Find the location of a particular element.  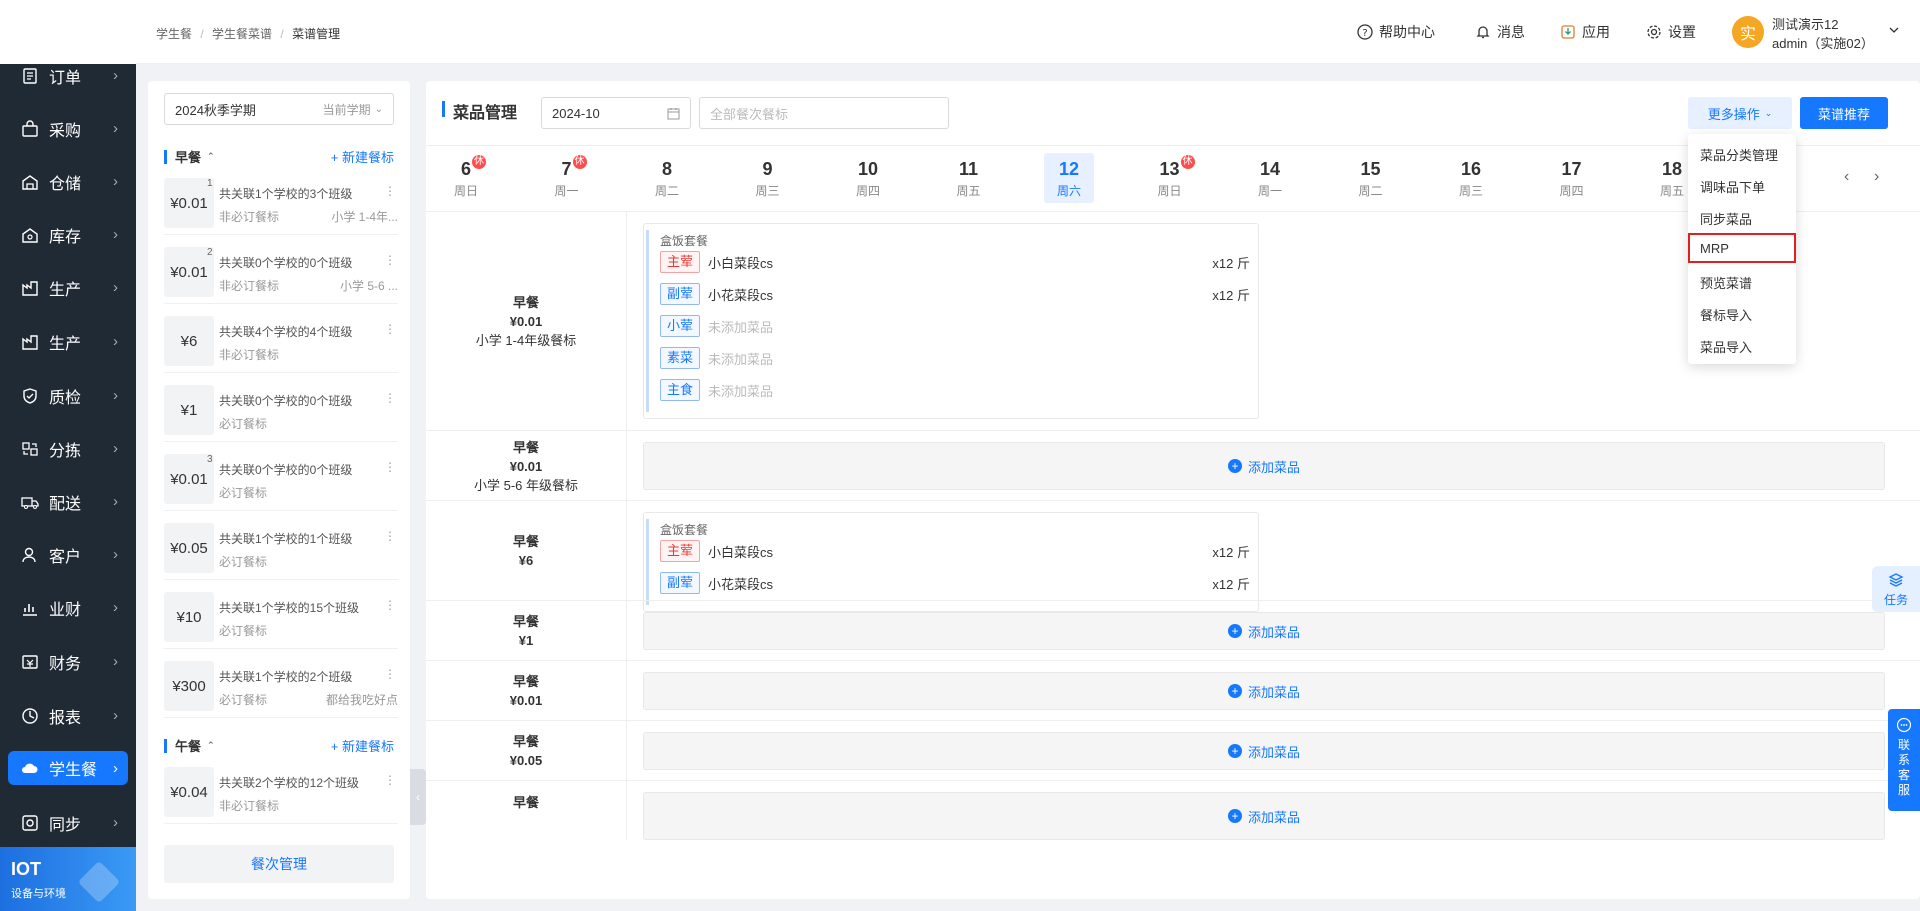

meal-standard-item: ¥0.01 1 共关联1个学校的3个班级 非必订餐标 小学 1-4年... ⋮ is located at coordinates (281, 206).